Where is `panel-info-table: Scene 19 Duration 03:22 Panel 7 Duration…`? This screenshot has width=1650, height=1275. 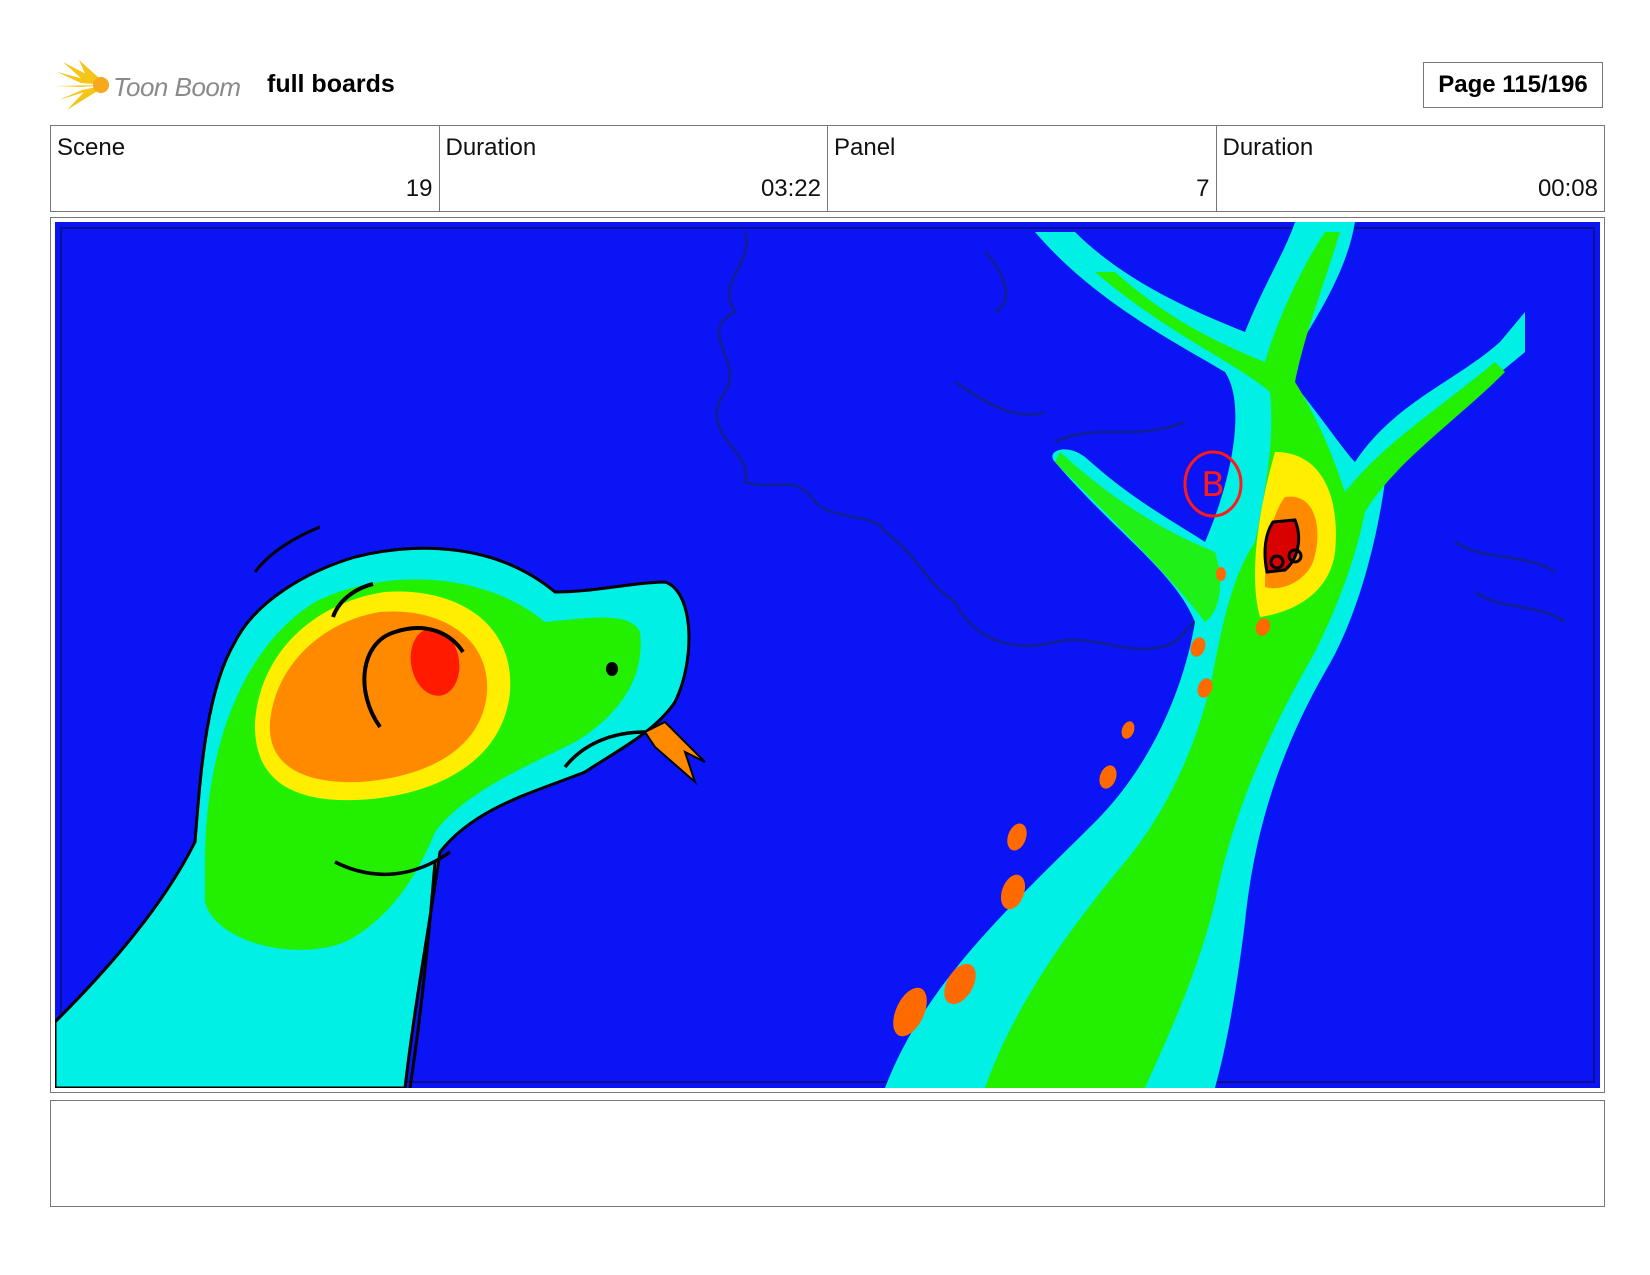 panel-info-table: Scene 19 Duration 03:22 Panel 7 Duration… is located at coordinates (827, 168).